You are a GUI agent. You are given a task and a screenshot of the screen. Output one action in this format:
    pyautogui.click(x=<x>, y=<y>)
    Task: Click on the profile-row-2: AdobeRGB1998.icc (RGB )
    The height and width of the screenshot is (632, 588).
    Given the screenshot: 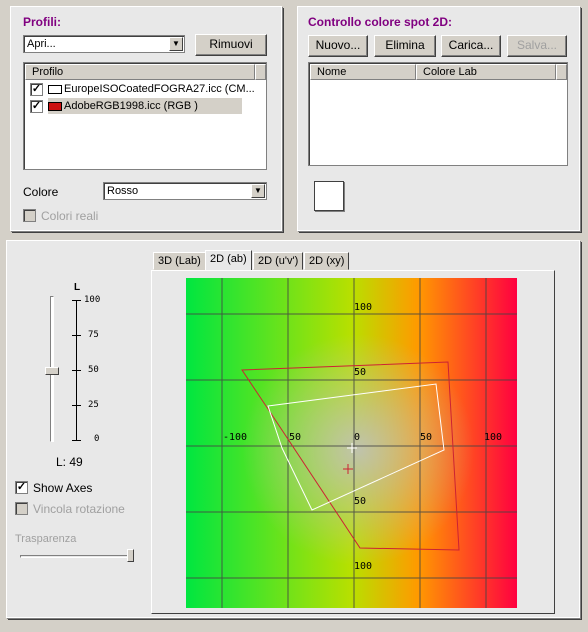 What is the action you would take?
    pyautogui.click(x=145, y=106)
    